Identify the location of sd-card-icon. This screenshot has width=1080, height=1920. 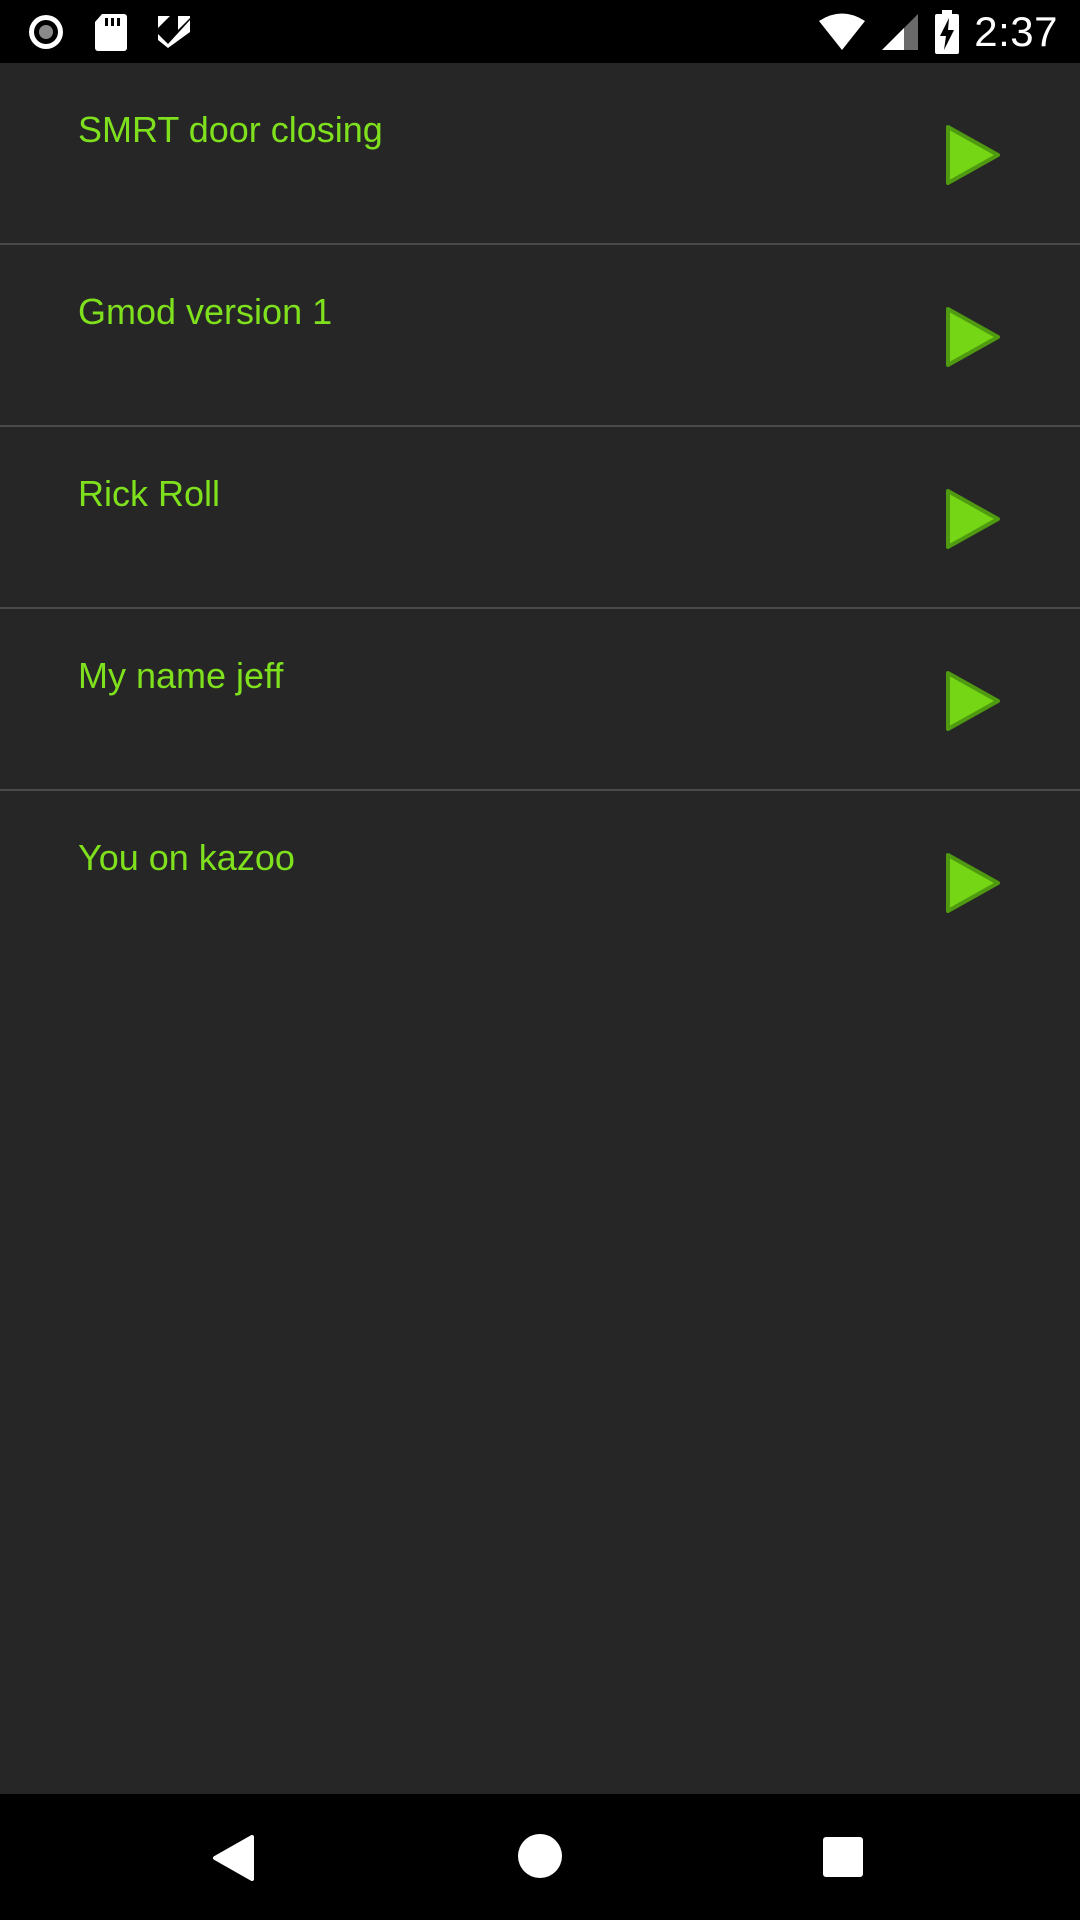
(111, 32).